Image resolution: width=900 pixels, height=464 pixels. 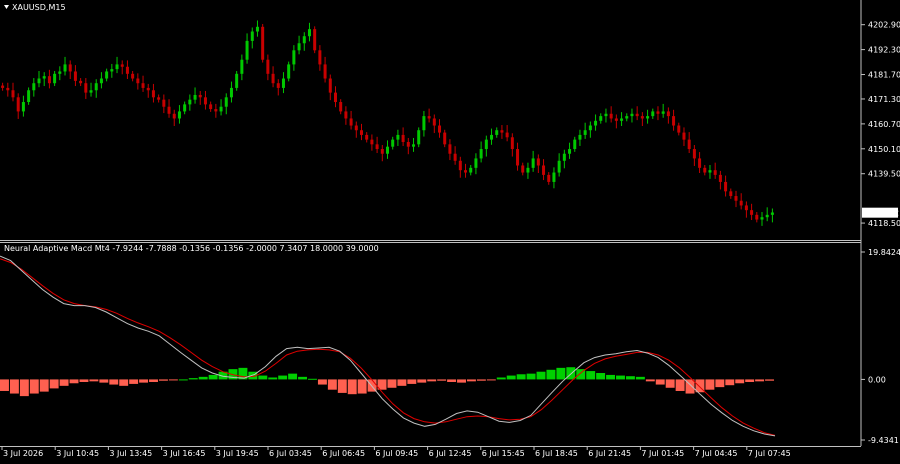 What do you see at coordinates (39, 7) in the screenshot?
I see `main-chart-title: XAUUSD,M15` at bounding box center [39, 7].